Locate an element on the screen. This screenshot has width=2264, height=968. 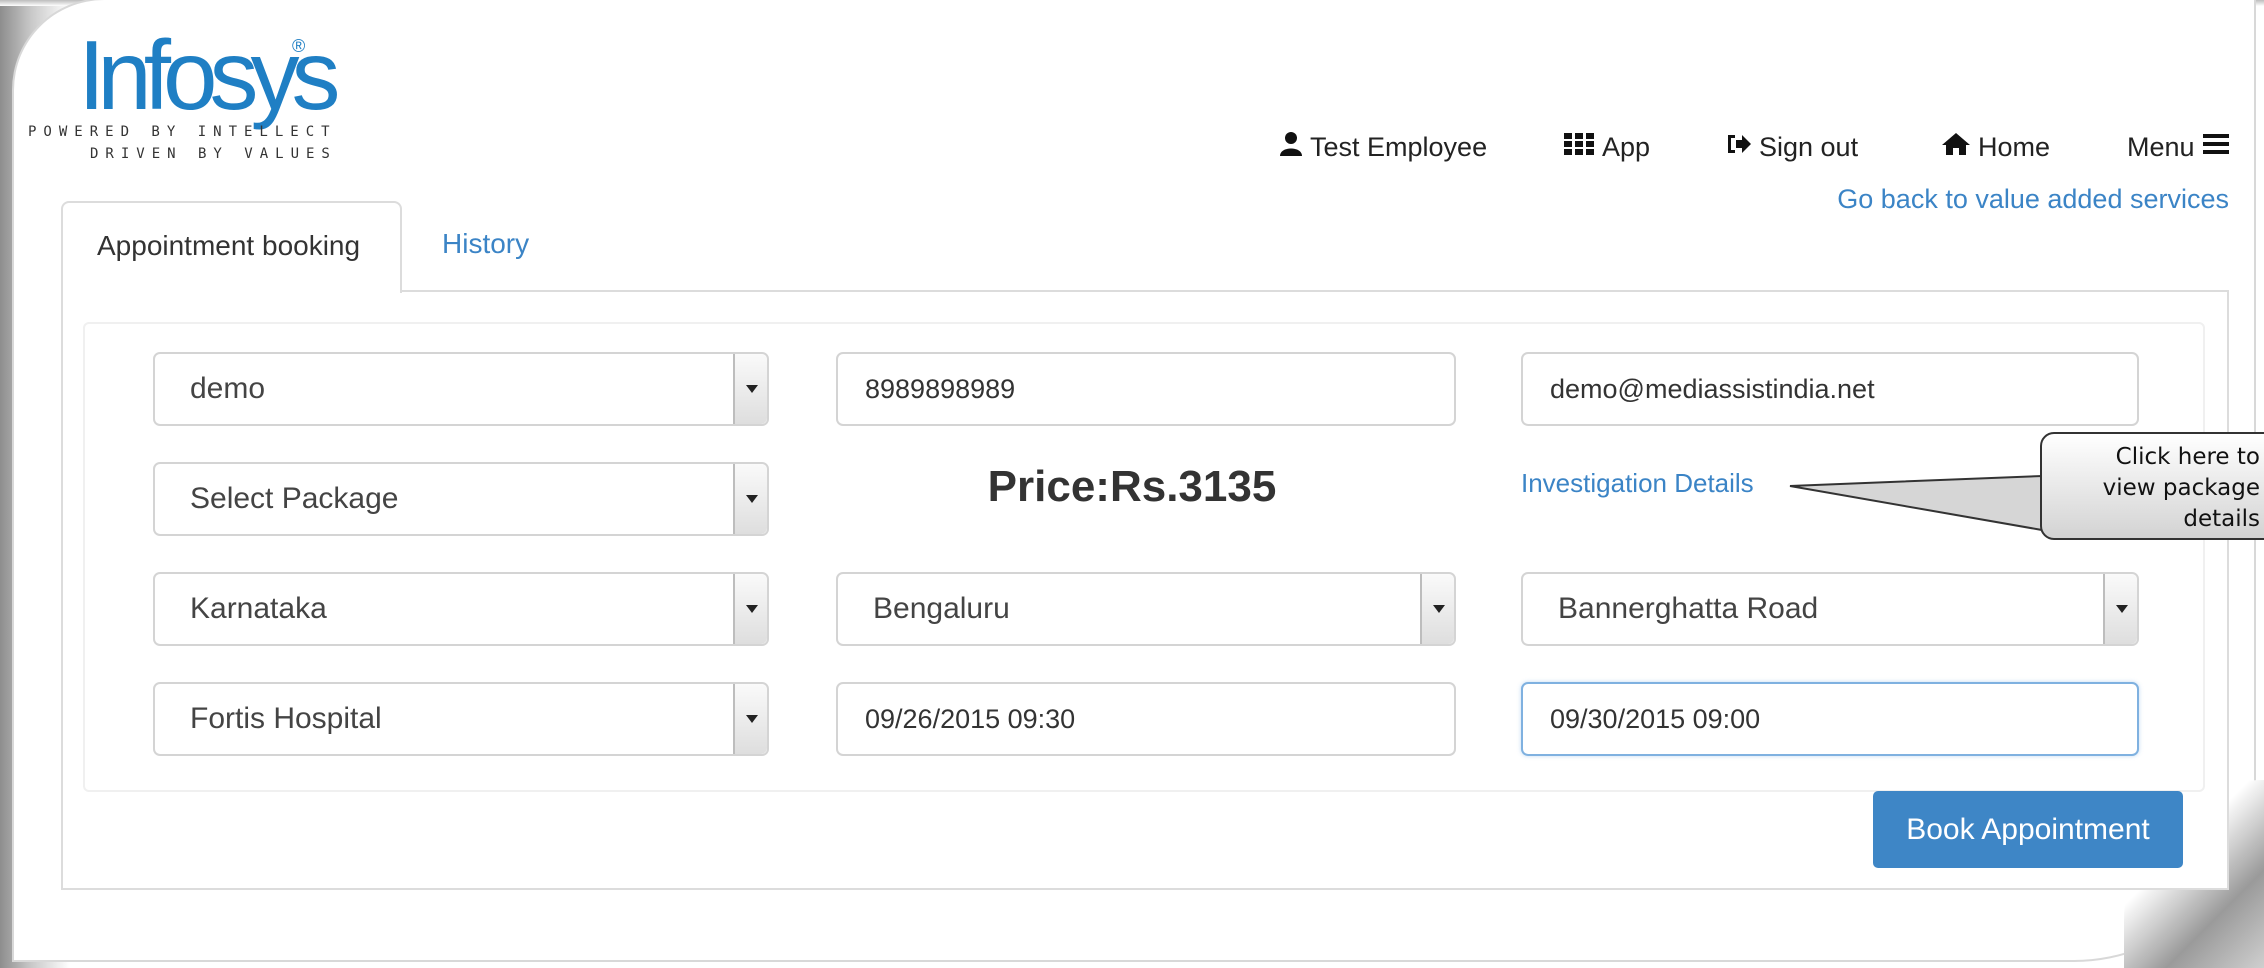
package-select-value: Select Package is located at coordinates (294, 498).